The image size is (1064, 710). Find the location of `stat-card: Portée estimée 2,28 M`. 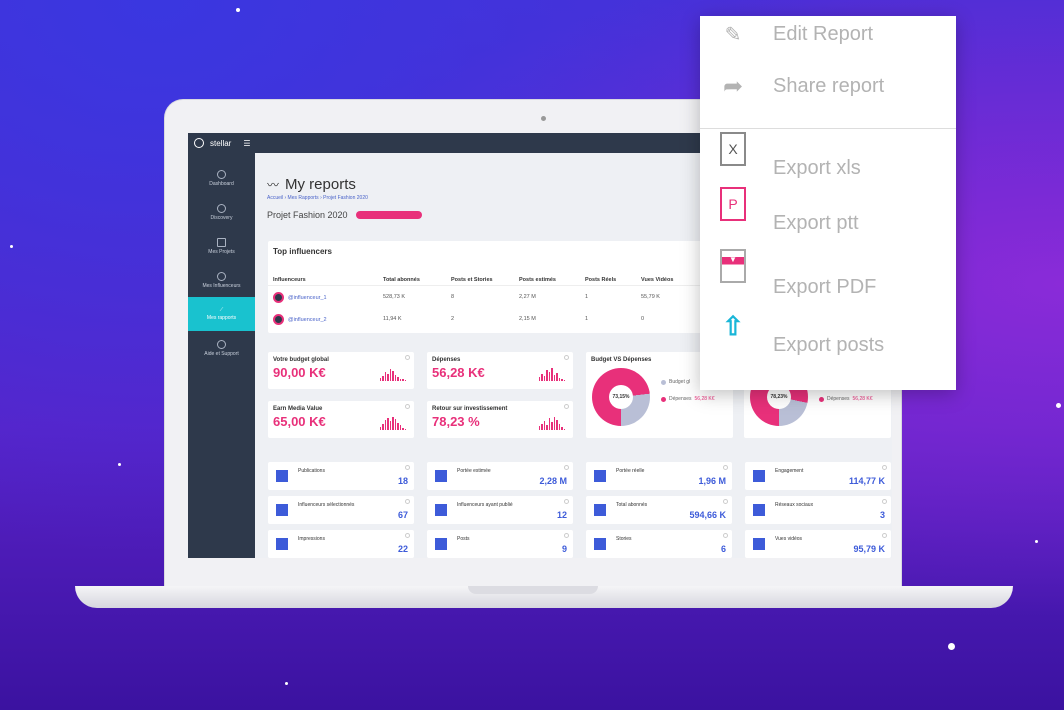

stat-card: Portée estimée 2,28 M is located at coordinates (500, 476).